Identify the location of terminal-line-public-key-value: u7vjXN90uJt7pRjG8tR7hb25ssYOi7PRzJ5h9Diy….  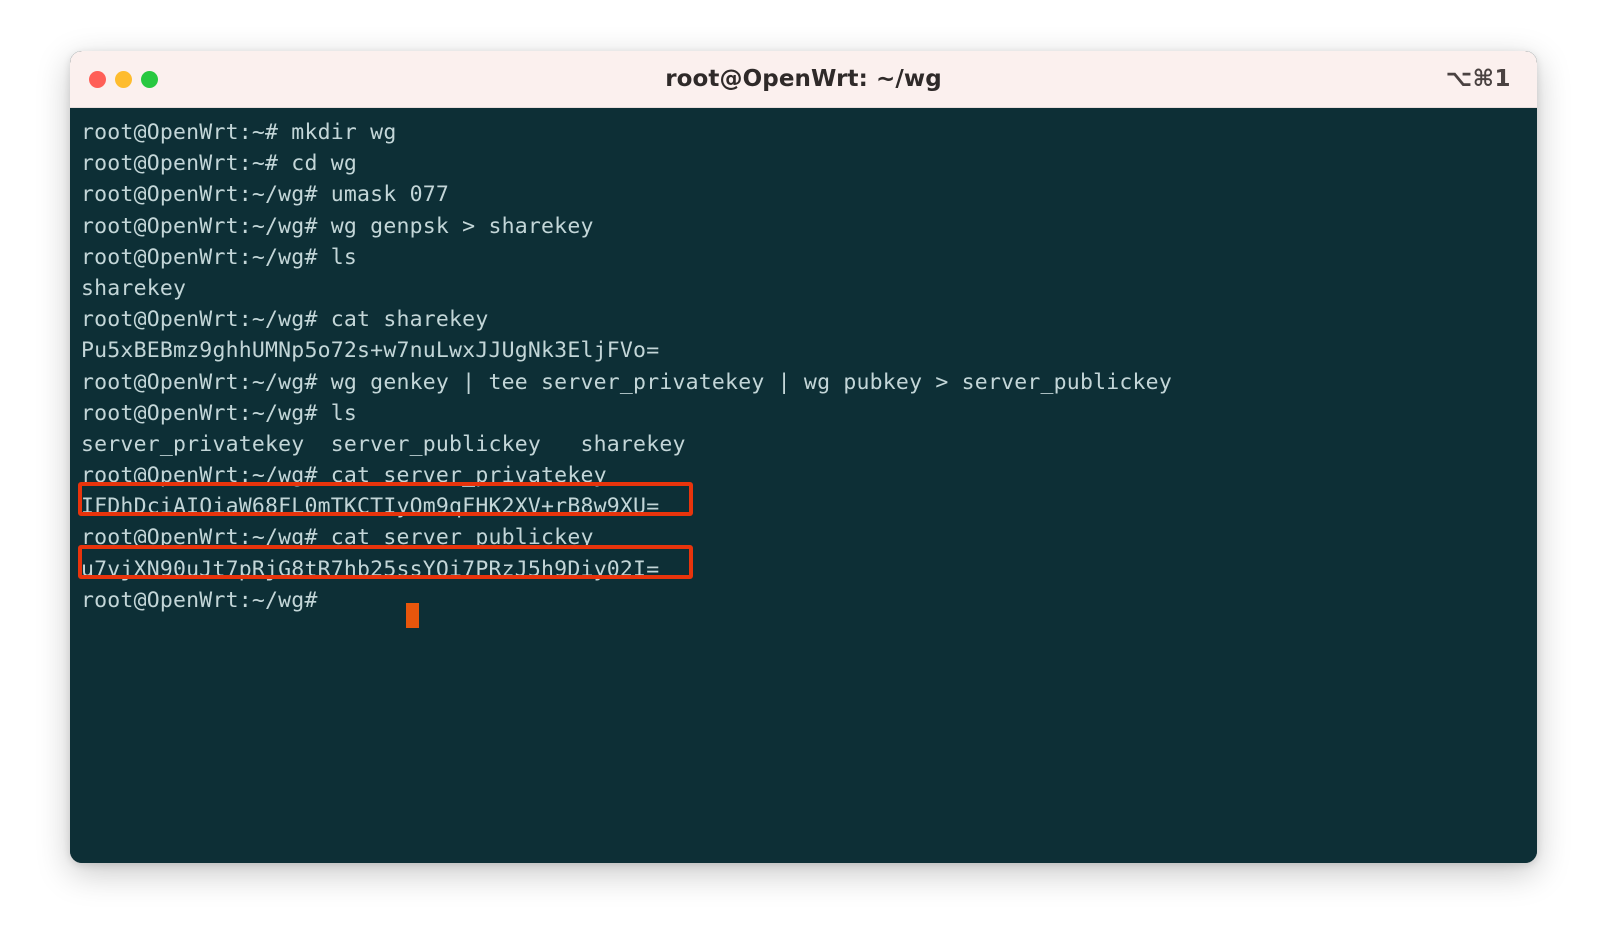
(370, 569).